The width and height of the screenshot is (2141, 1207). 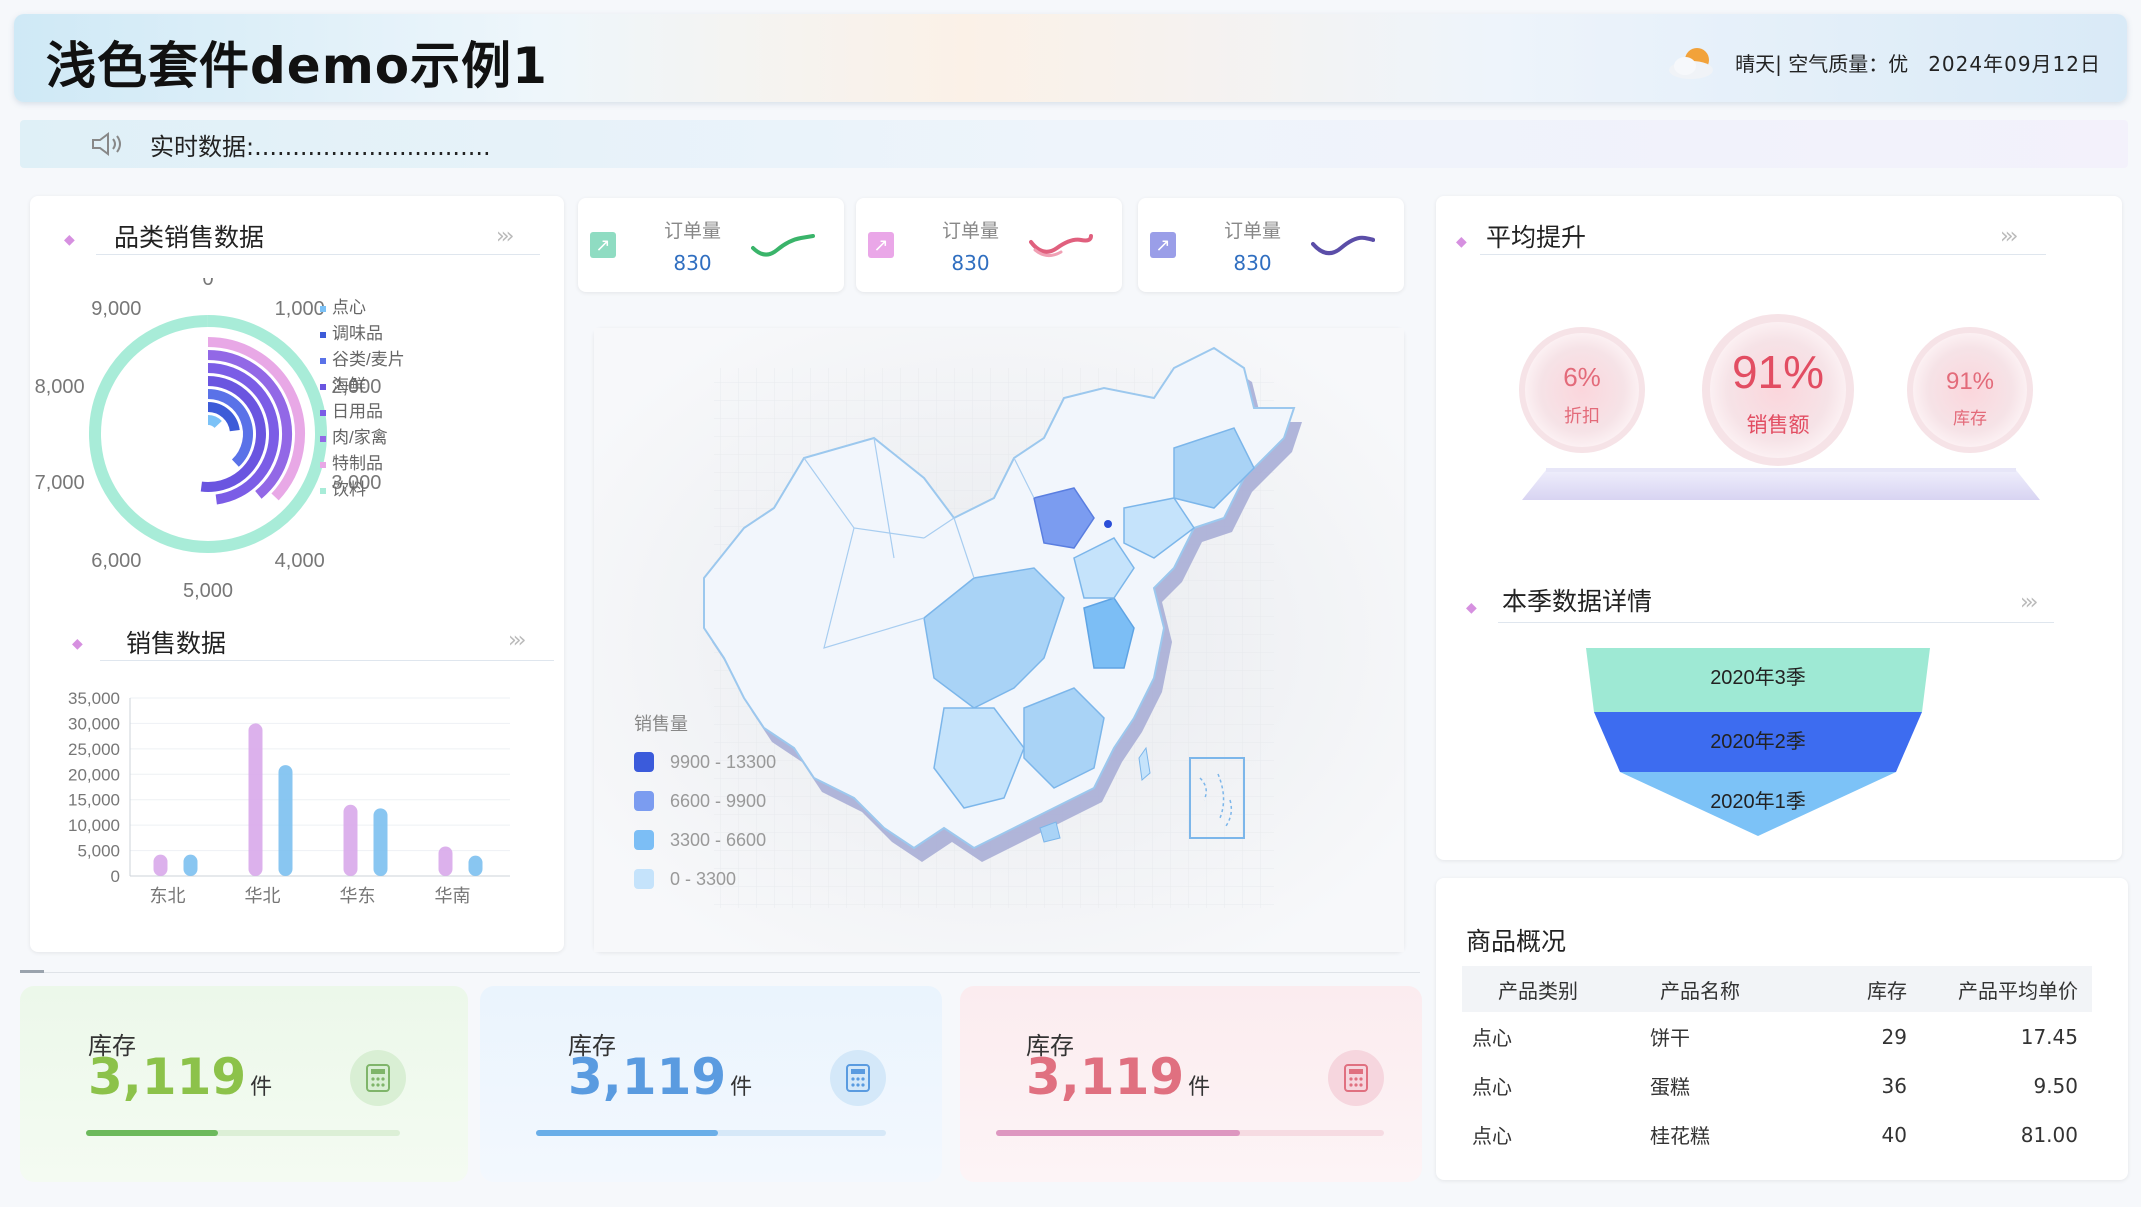 What do you see at coordinates (1691, 63) in the screenshot?
I see `weather-sun-cloud-icon` at bounding box center [1691, 63].